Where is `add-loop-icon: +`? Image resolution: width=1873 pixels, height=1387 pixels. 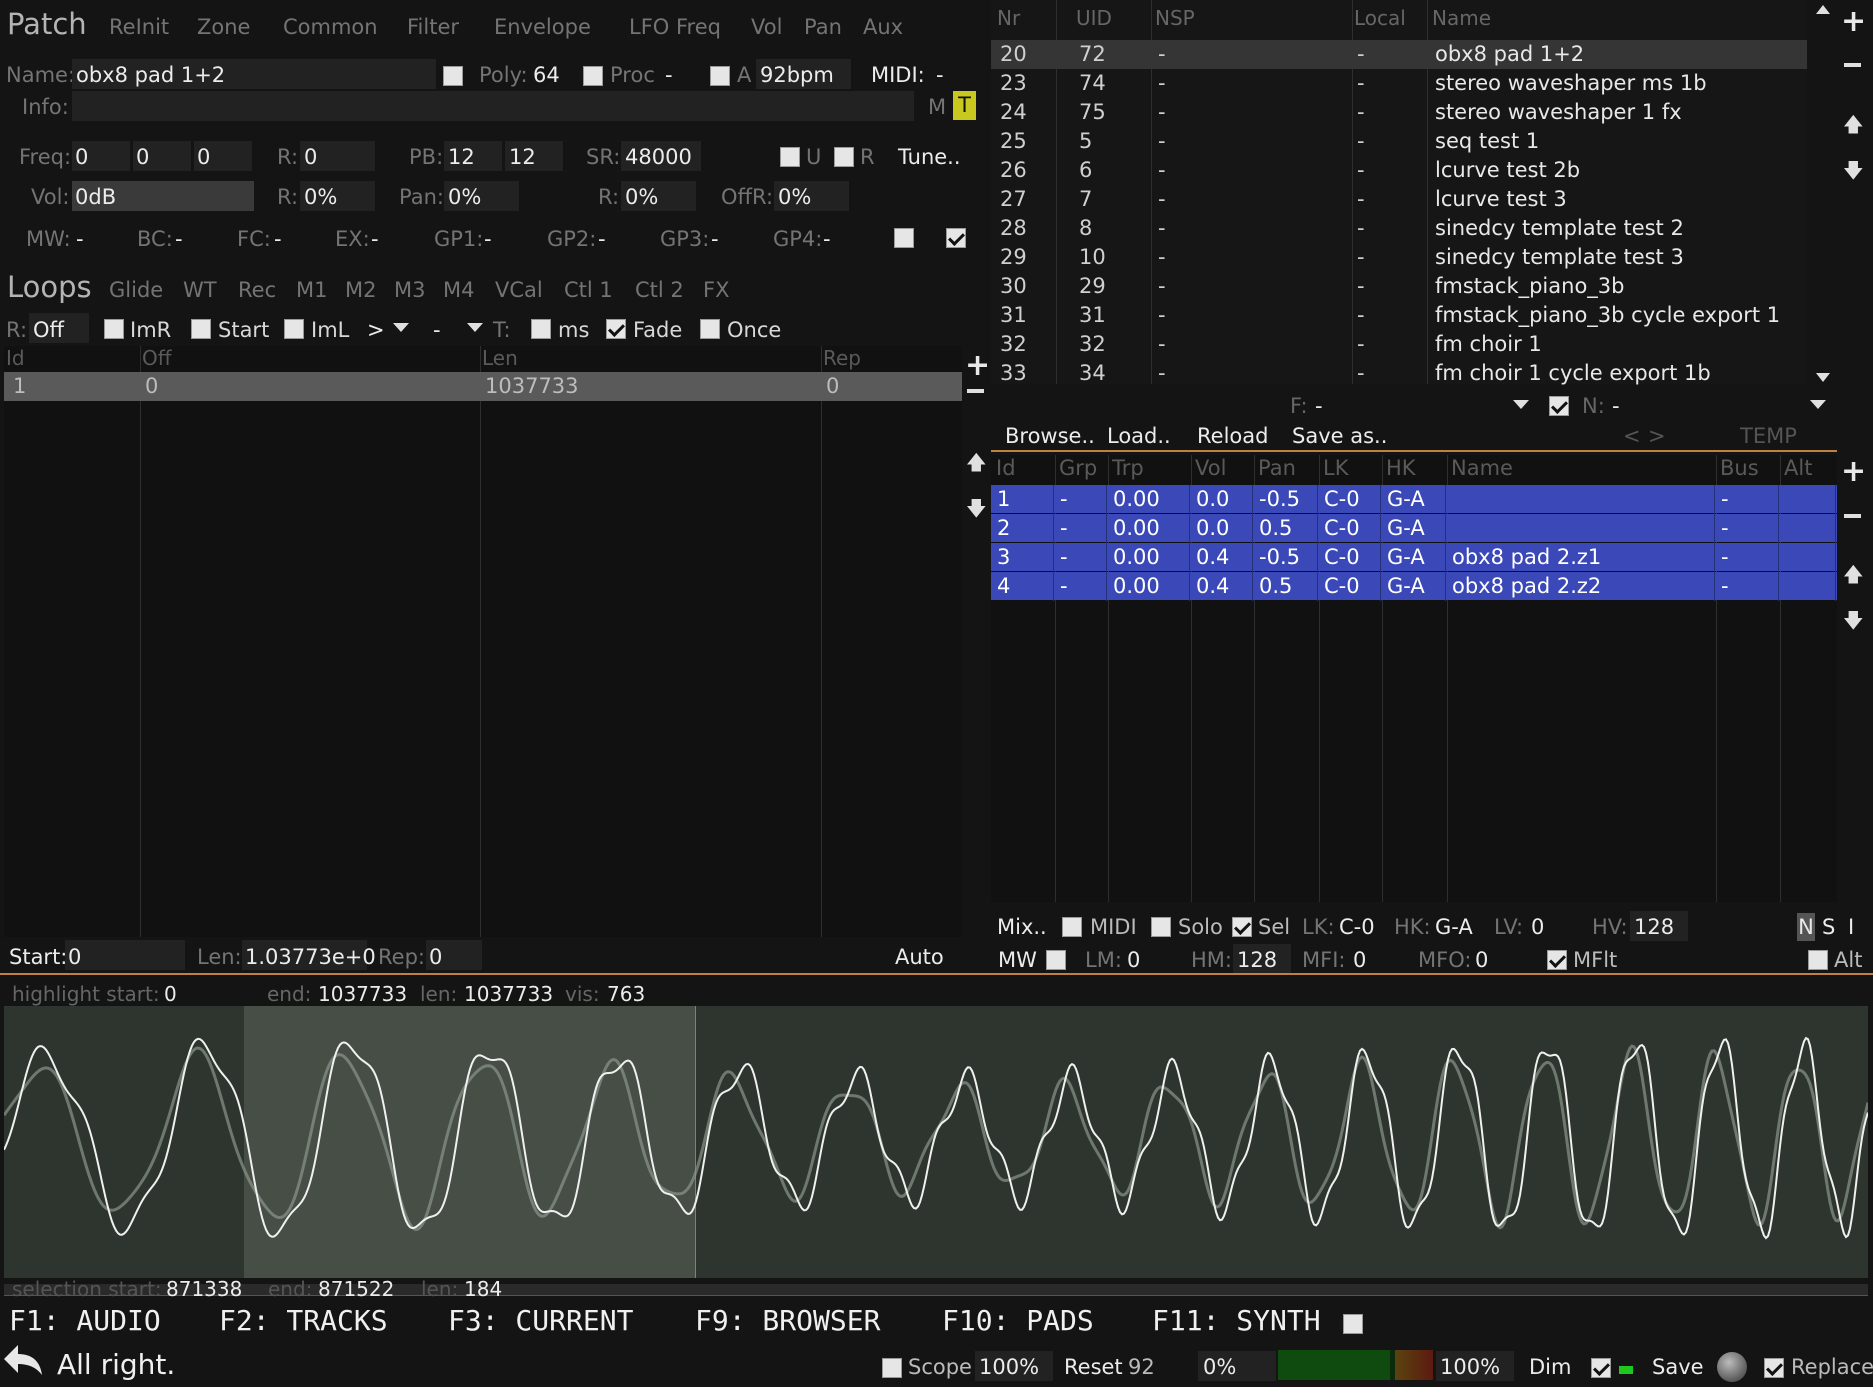 add-loop-icon: + is located at coordinates (977, 365).